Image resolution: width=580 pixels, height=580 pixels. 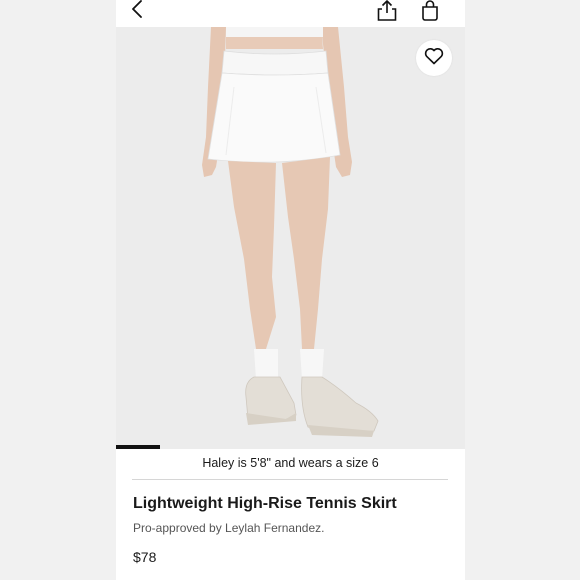 I want to click on heart-icon, so click(x=434, y=58).